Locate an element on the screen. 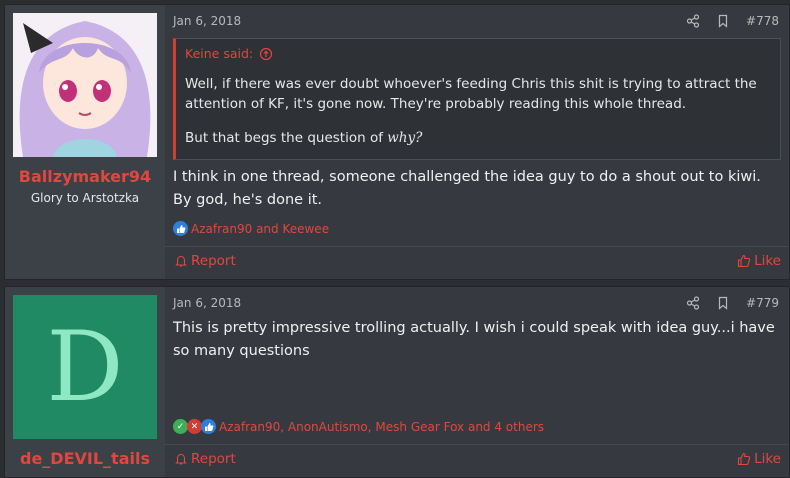  avatar is located at coordinates (85, 85).